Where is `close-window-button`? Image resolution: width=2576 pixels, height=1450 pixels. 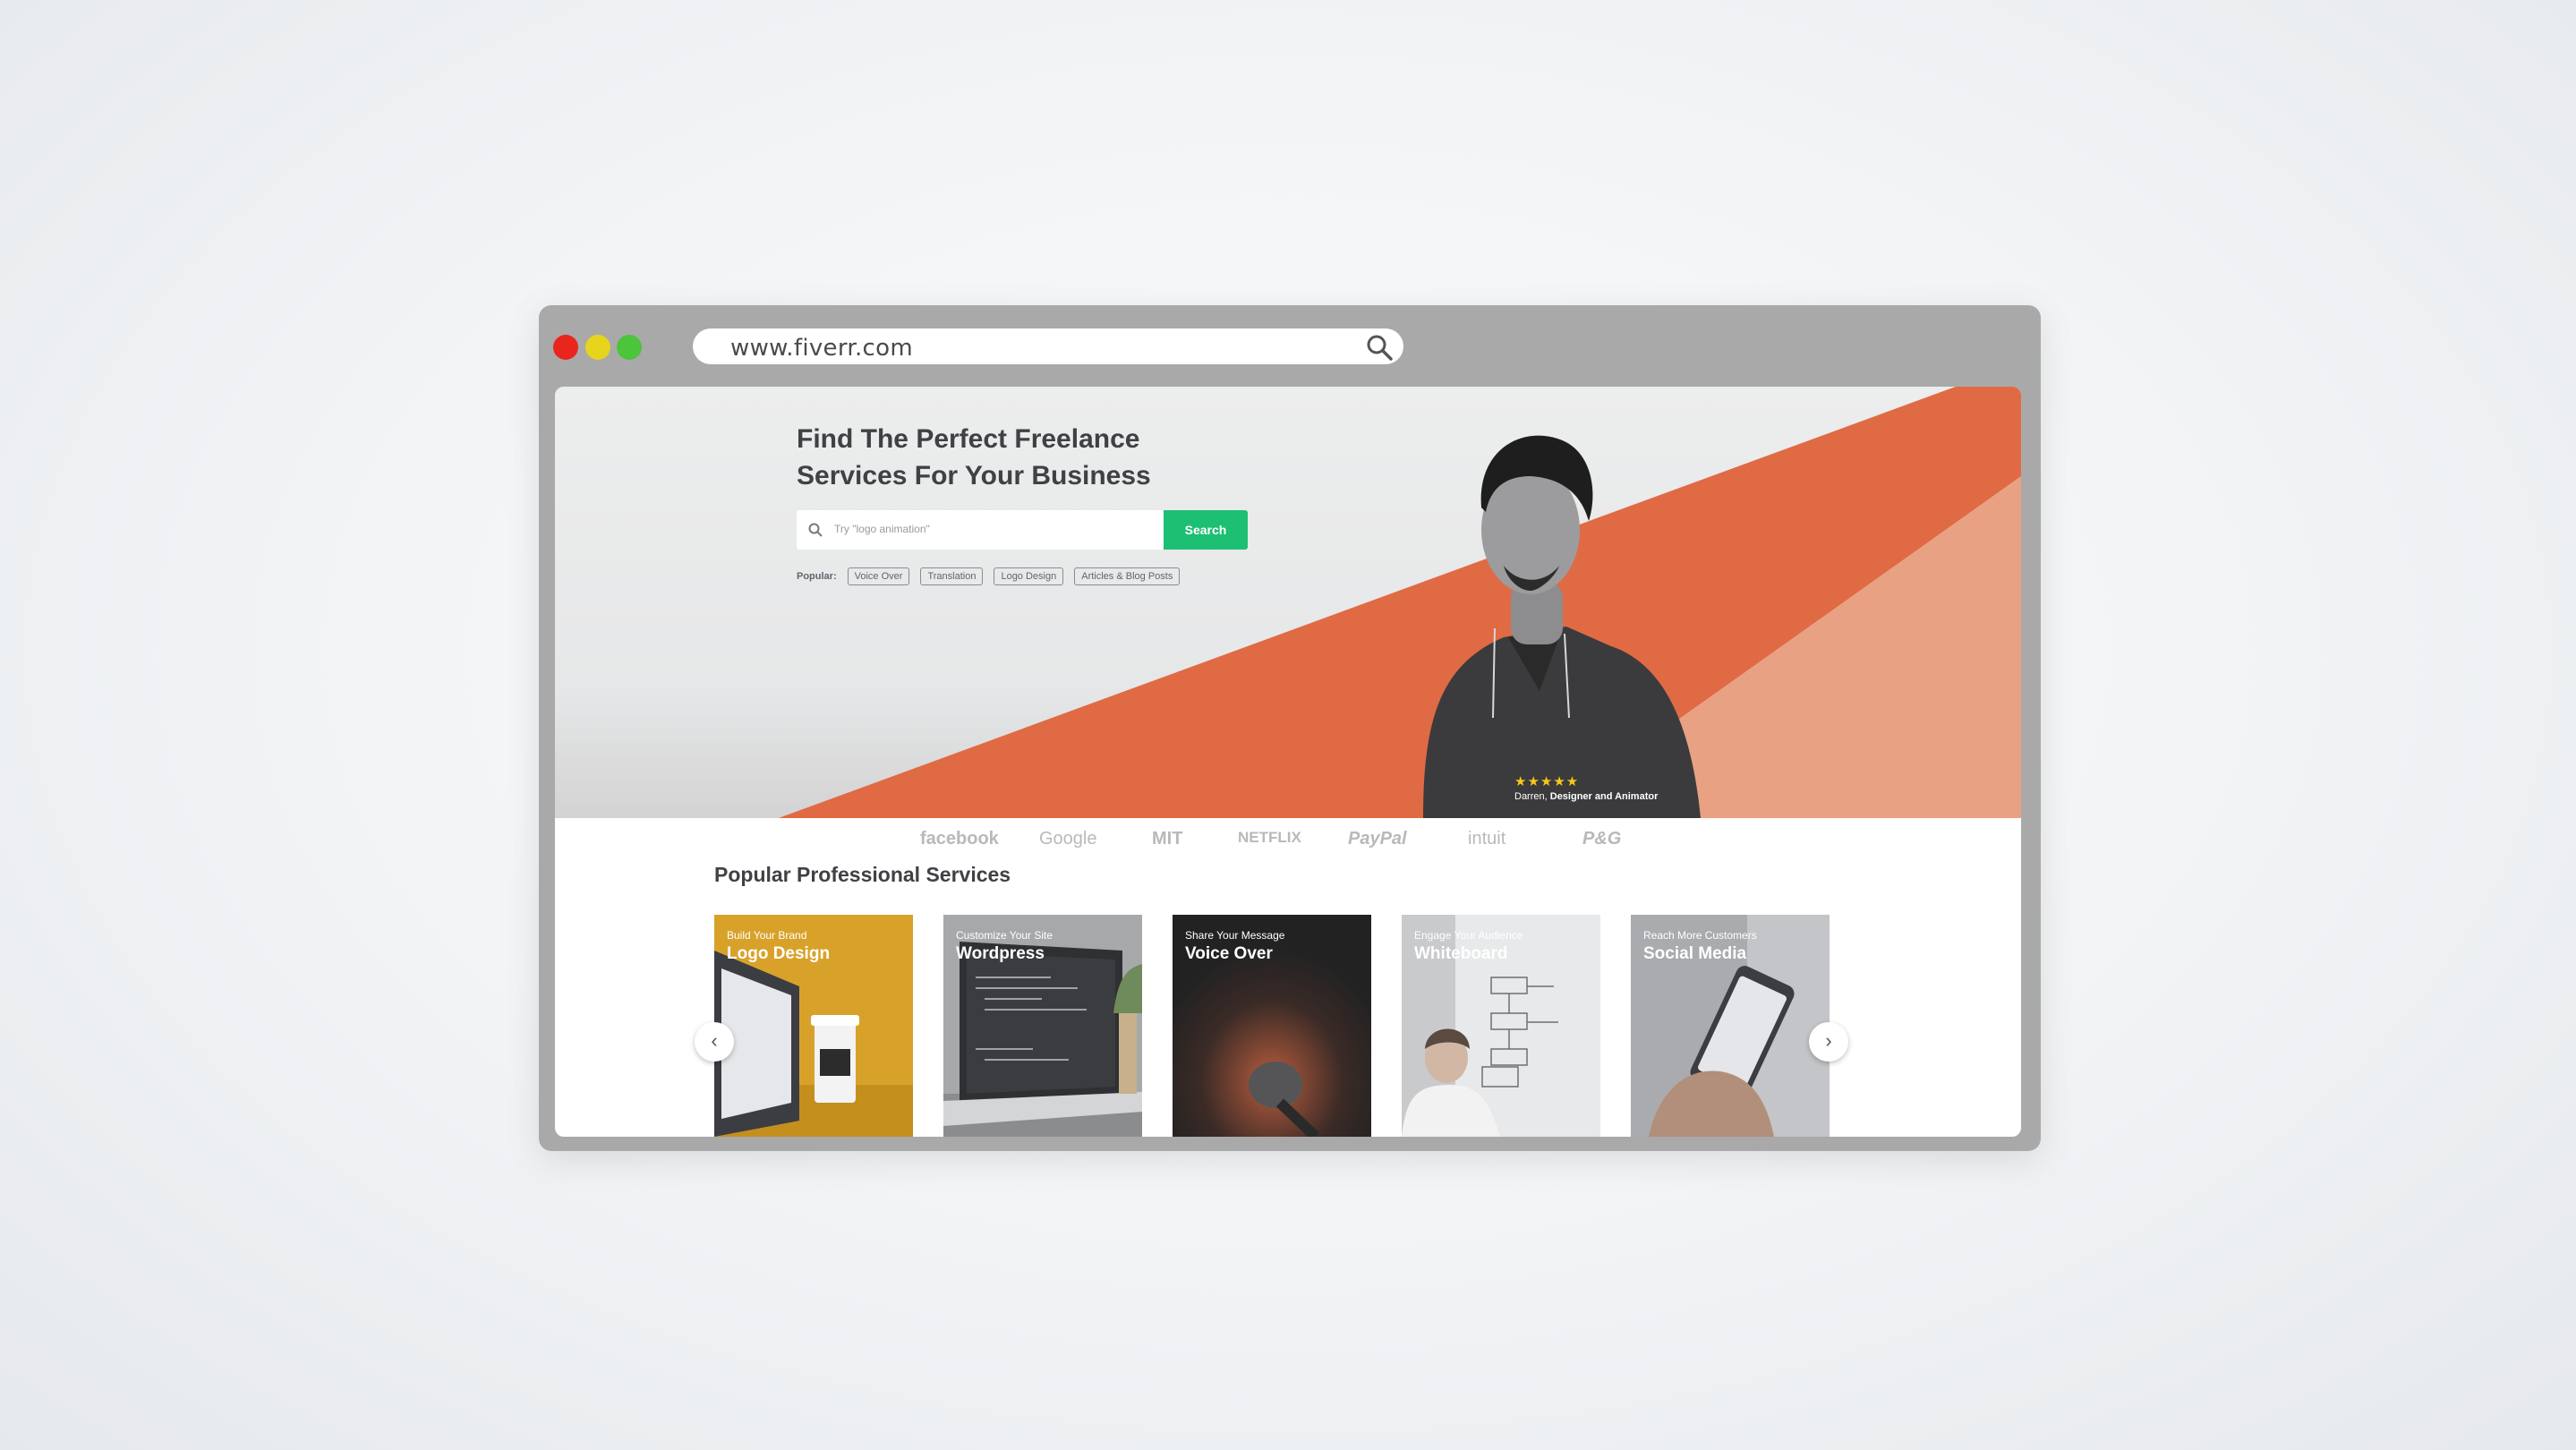
close-window-button is located at coordinates (565, 347).